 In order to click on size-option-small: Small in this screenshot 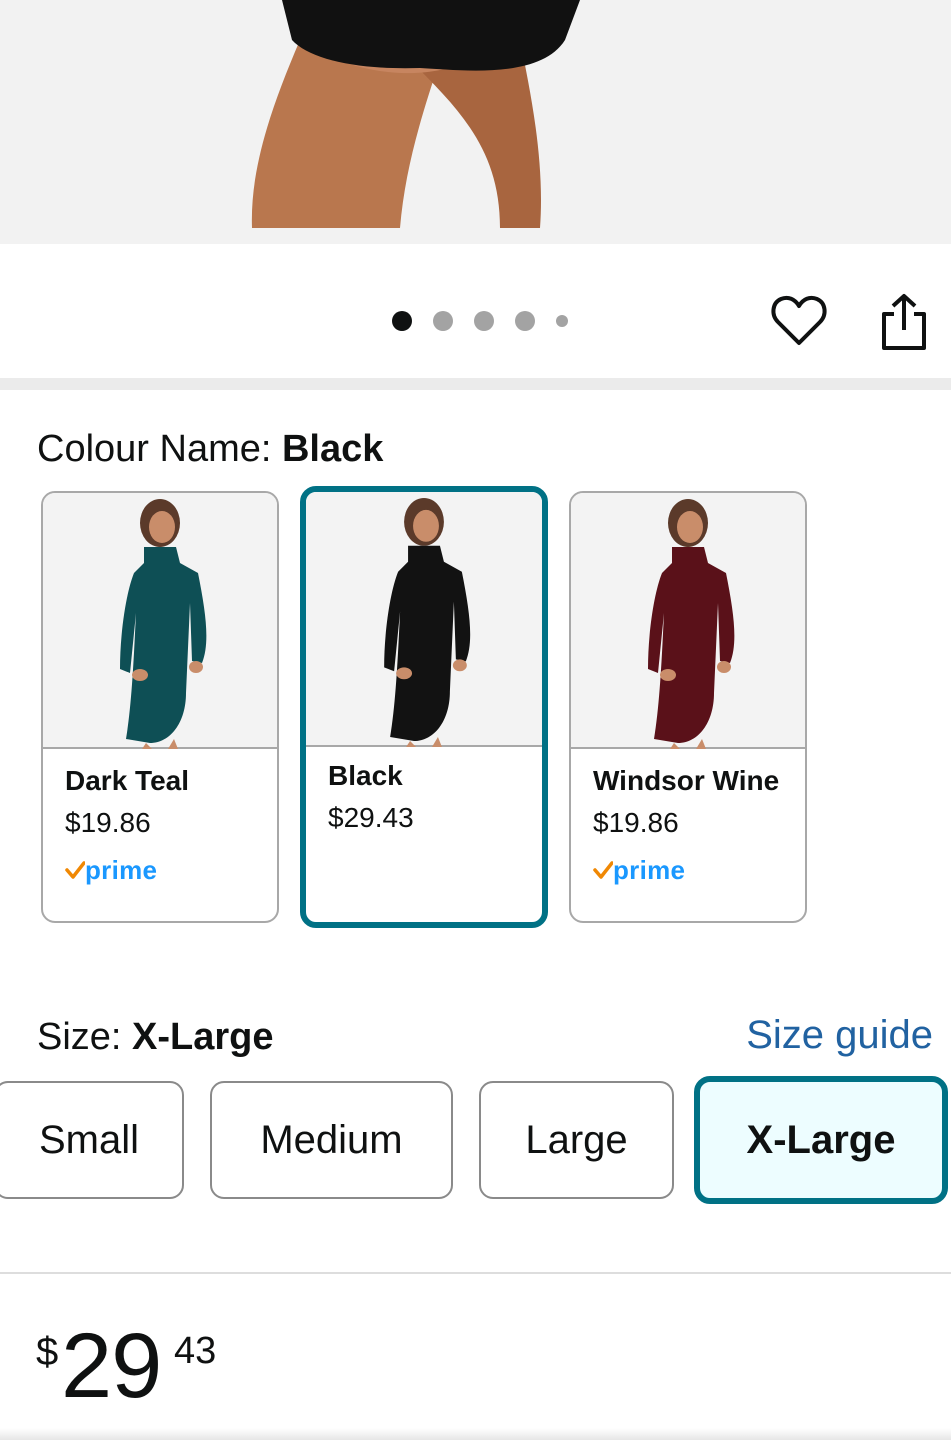, I will do `click(92, 1140)`.